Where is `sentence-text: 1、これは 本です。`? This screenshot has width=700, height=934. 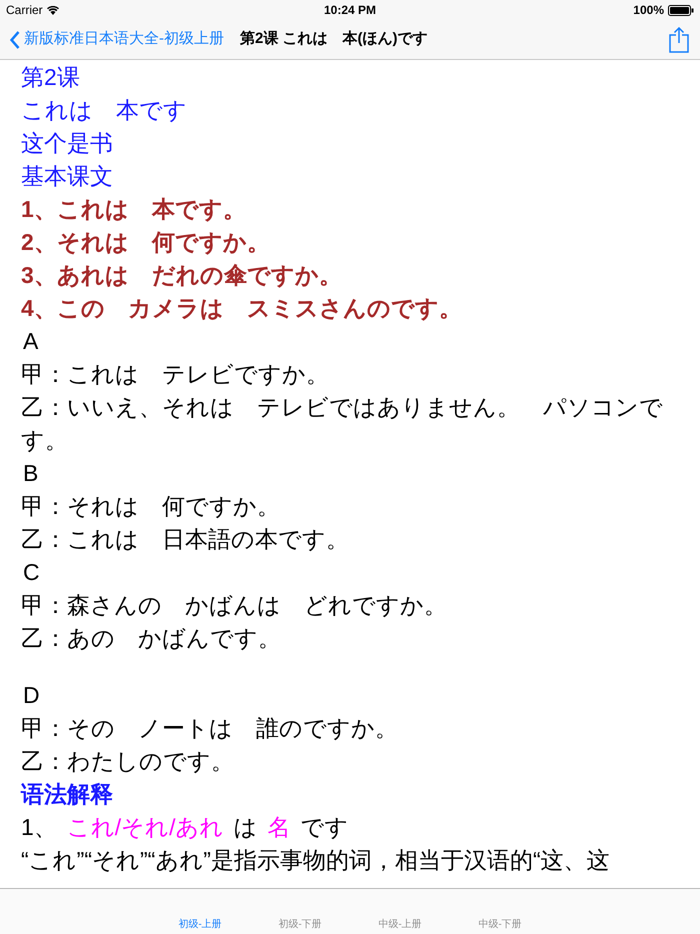
sentence-text: 1、これは 本です。 is located at coordinates (134, 209).